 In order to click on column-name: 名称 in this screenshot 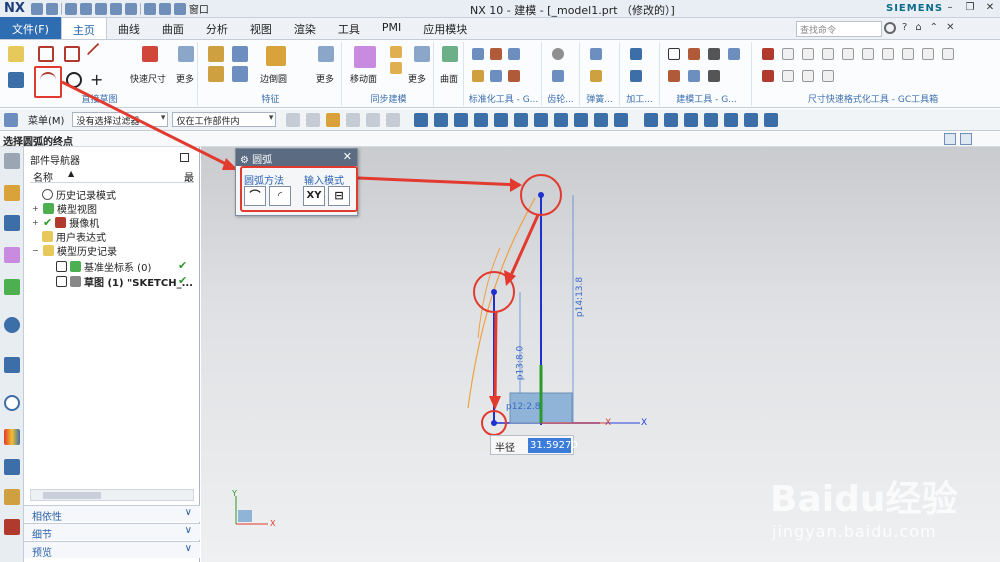, I will do `click(43, 176)`.